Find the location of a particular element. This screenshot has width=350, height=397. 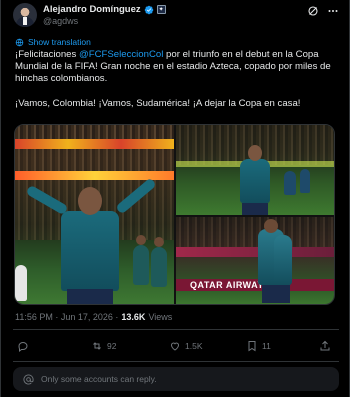

post-meta: 11:56 PM · Jun 17, 2026 · 13.6K Views is located at coordinates (93, 317).